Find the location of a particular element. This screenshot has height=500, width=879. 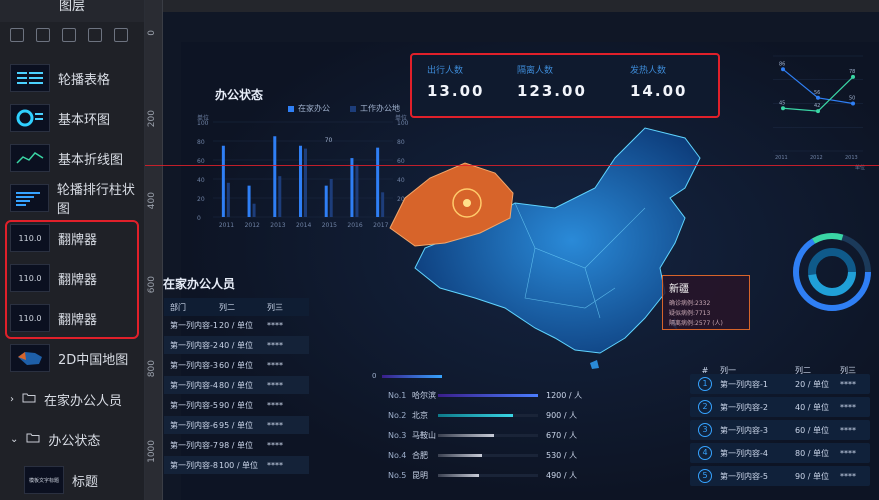

layer-item-china-map: 2D中国地图 is located at coordinates (72, 358).